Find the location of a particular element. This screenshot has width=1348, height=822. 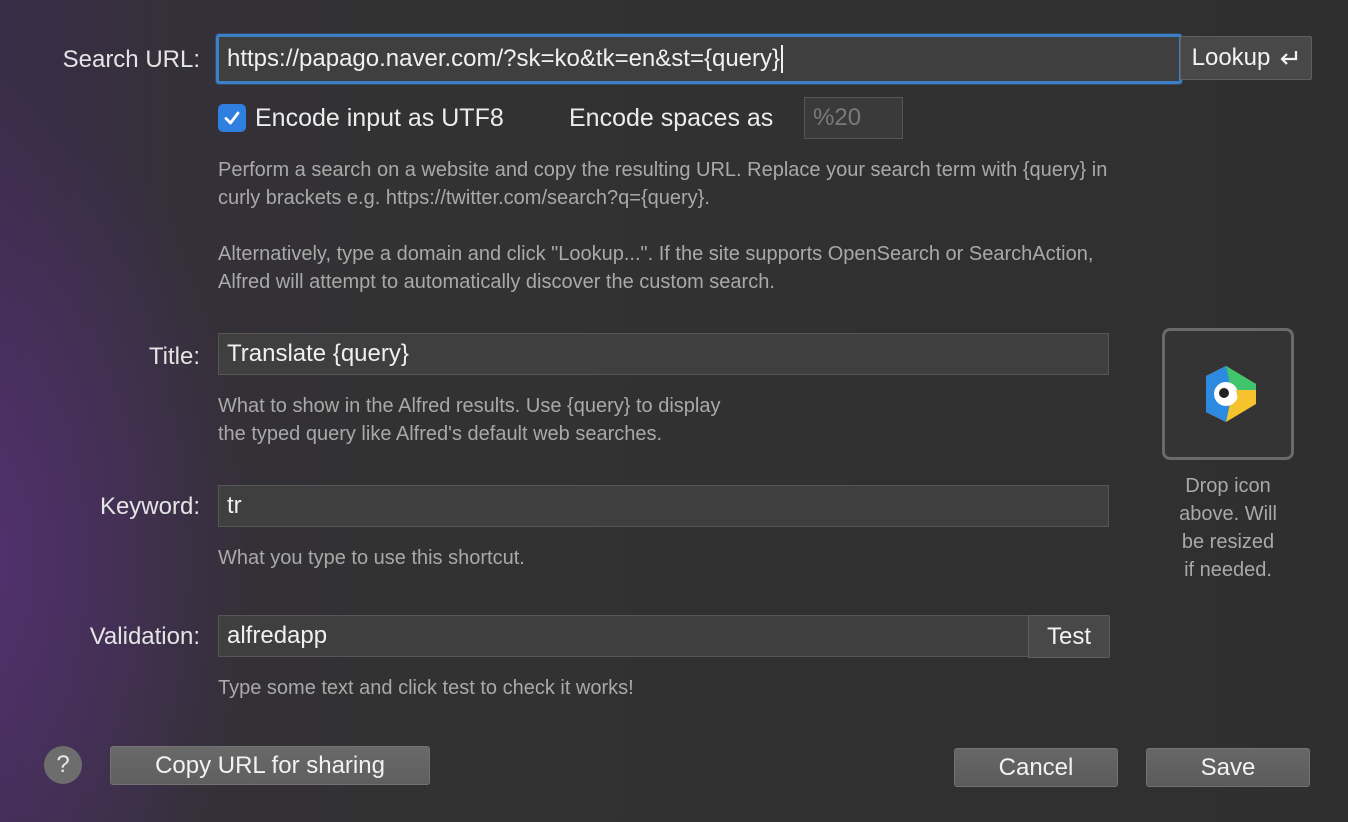

icon-drop-help-line-4: if needed. is located at coordinates (1228, 570).